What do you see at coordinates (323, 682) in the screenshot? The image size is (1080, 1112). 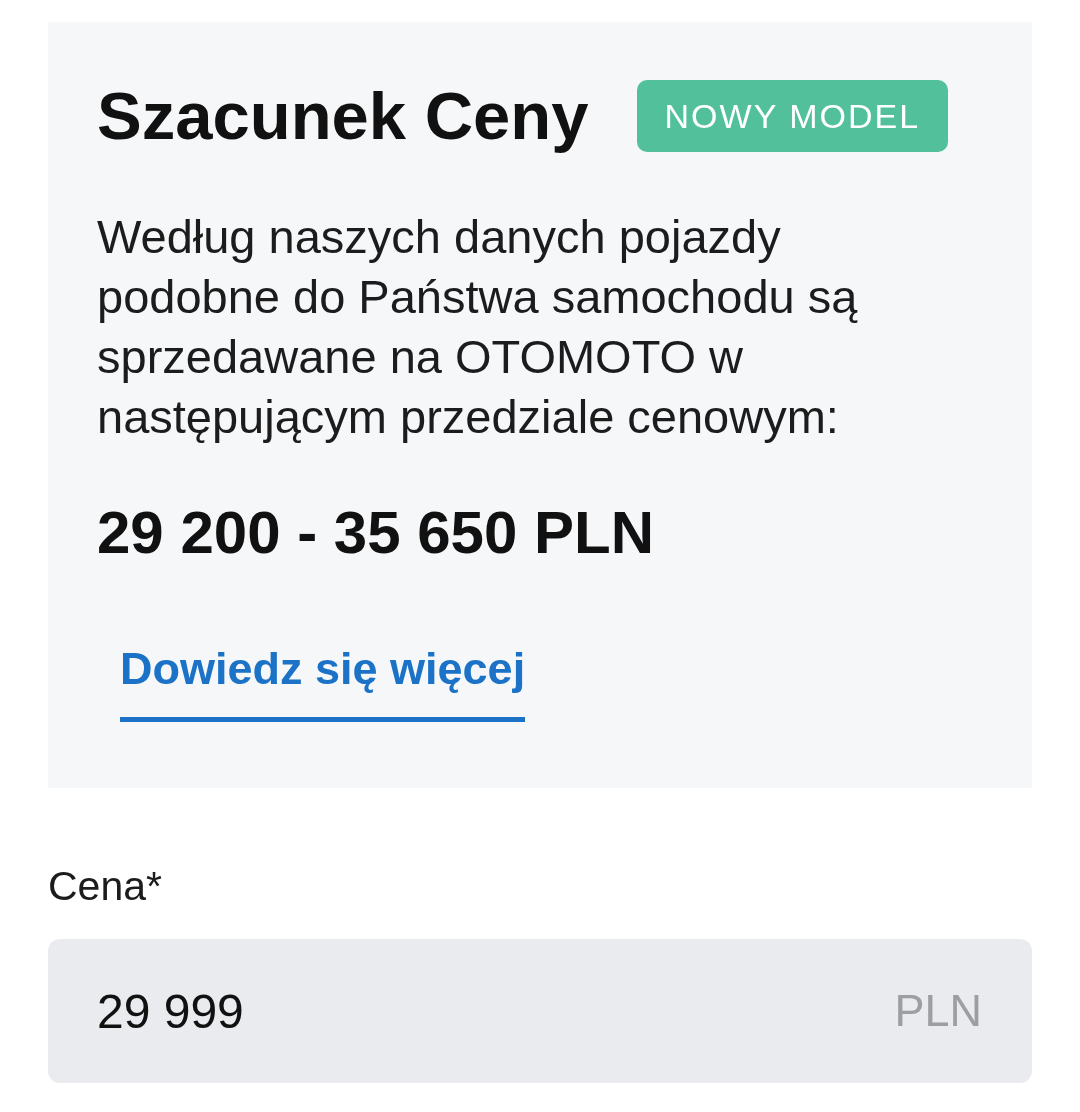 I see `learn-more-link: Dowiedz się więcej` at bounding box center [323, 682].